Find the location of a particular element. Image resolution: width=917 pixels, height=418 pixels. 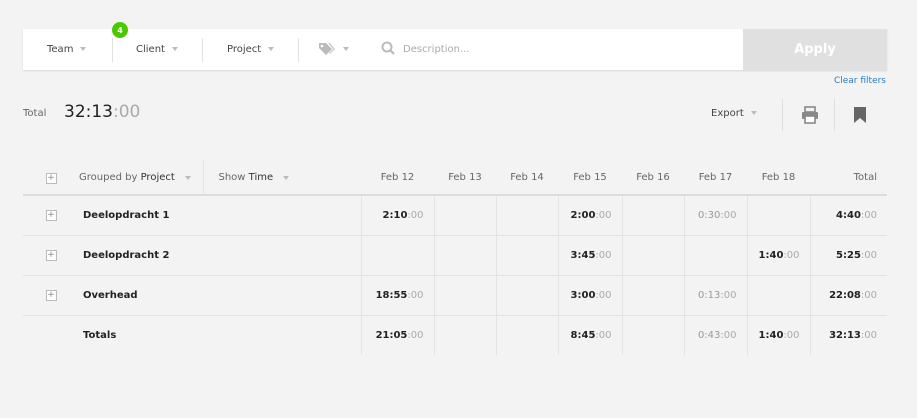

column-header: Feb 13 is located at coordinates (465, 178).